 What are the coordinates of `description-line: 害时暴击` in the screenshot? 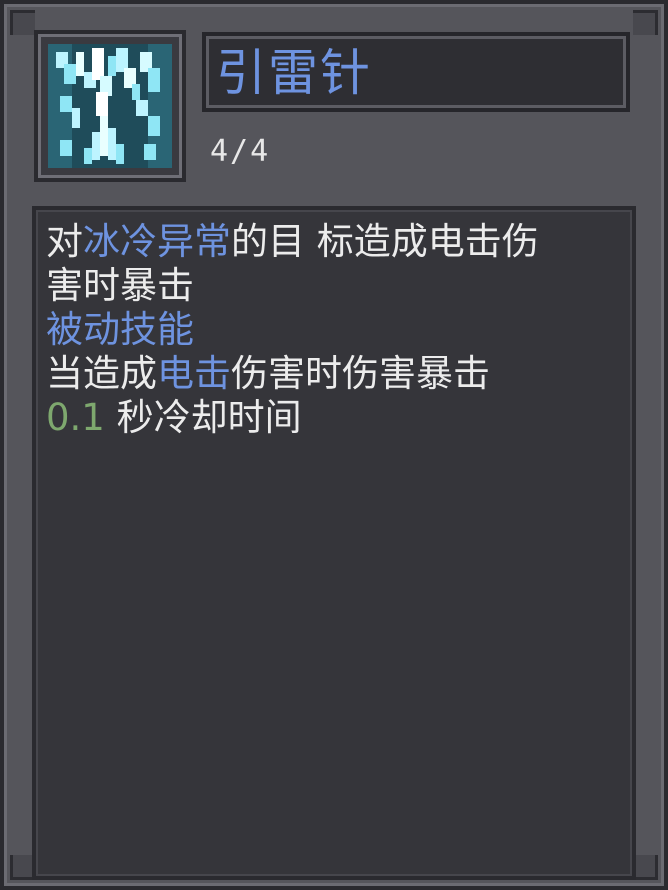 It's located at (120, 285).